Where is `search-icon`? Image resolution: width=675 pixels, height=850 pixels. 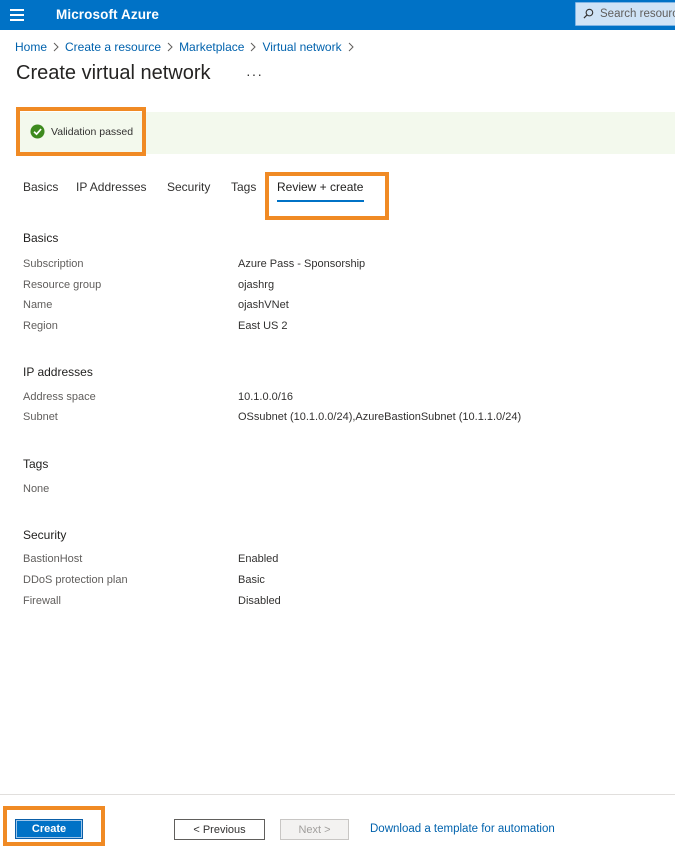
search-icon is located at coordinates (588, 13).